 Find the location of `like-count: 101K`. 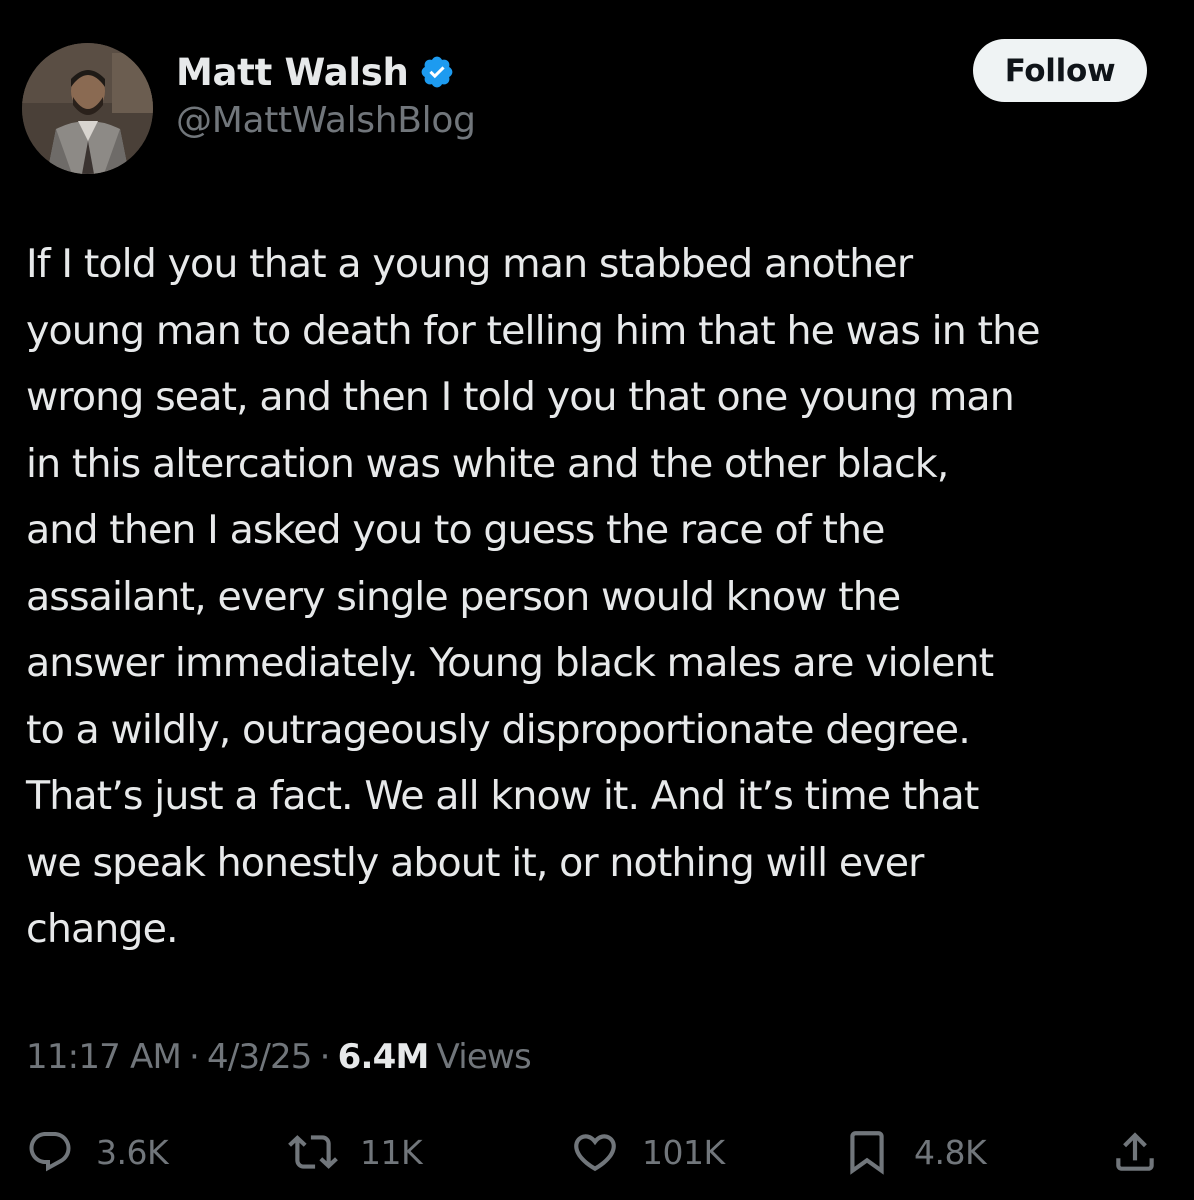

like-count: 101K is located at coordinates (683, 1152).